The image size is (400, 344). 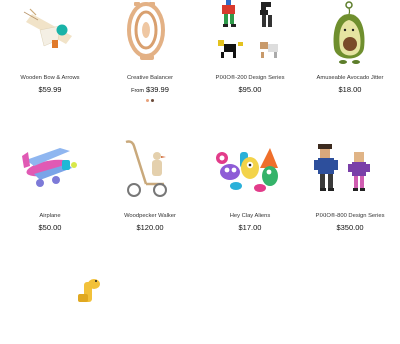 I want to click on product-name: Hey Clay Aliens, so click(x=250, y=216).